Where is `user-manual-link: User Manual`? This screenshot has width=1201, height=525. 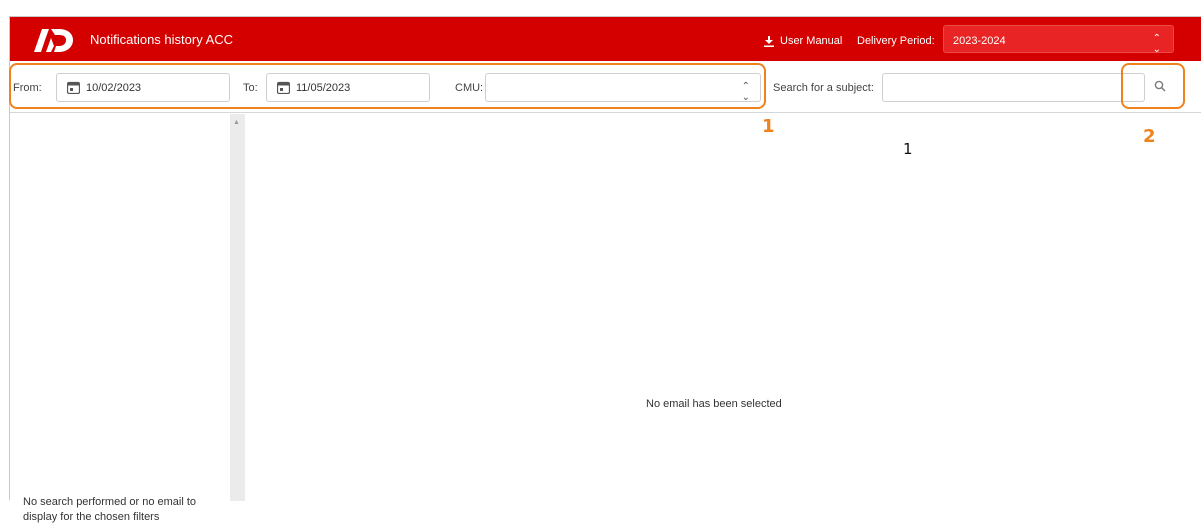 user-manual-link: User Manual is located at coordinates (803, 41).